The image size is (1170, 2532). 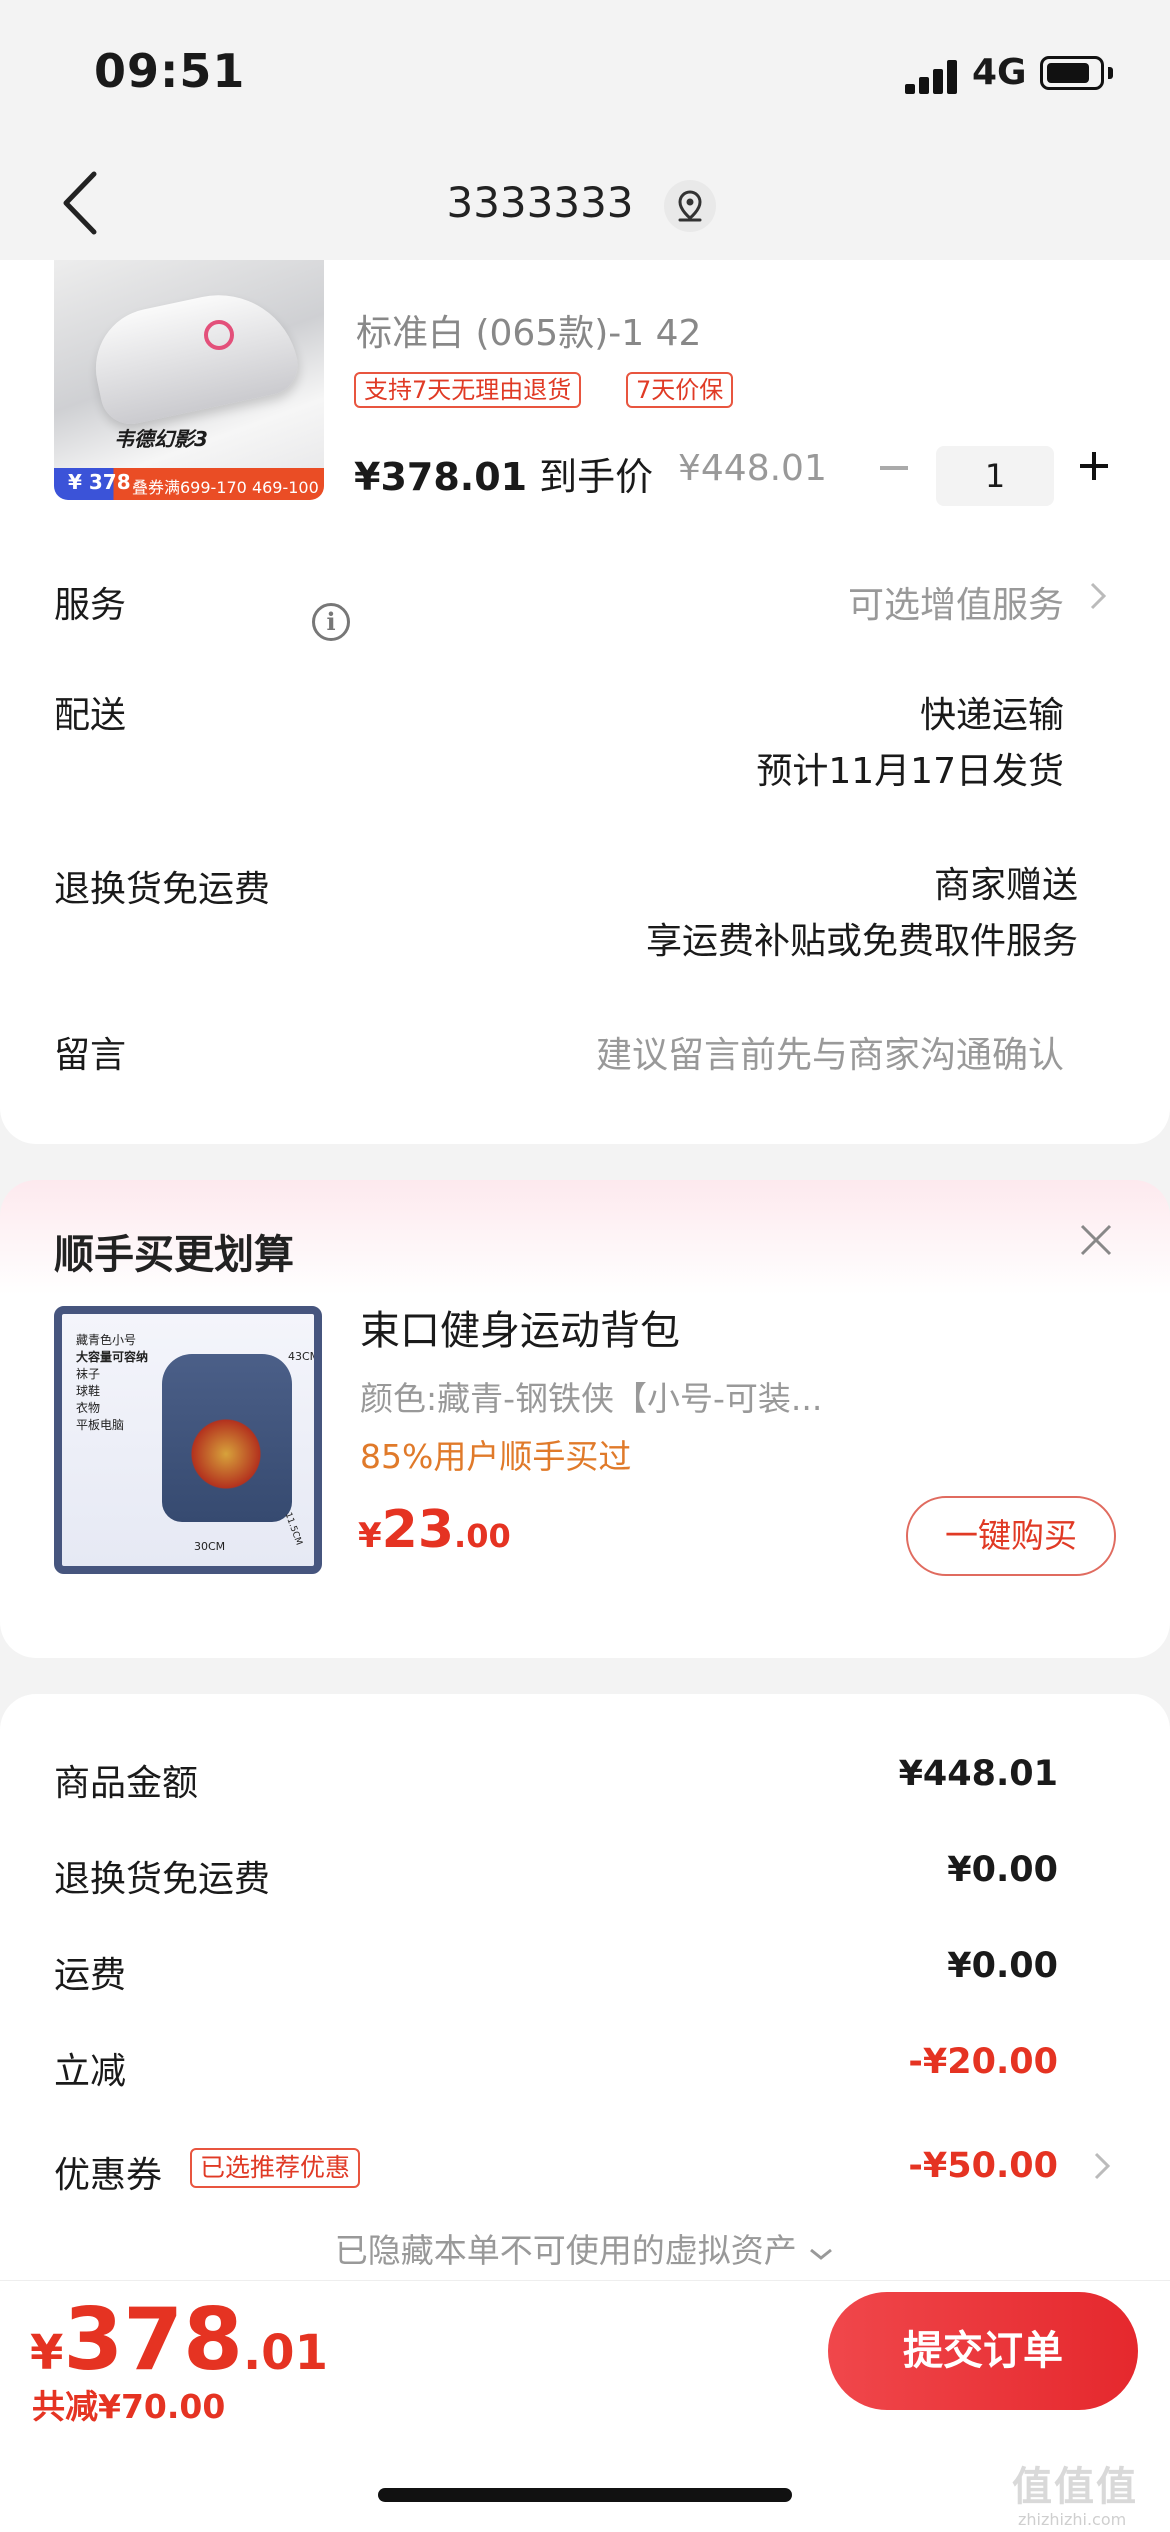 What do you see at coordinates (528, 330) in the screenshot?
I see `product-sku: 标准白 (065款)-1 42` at bounding box center [528, 330].